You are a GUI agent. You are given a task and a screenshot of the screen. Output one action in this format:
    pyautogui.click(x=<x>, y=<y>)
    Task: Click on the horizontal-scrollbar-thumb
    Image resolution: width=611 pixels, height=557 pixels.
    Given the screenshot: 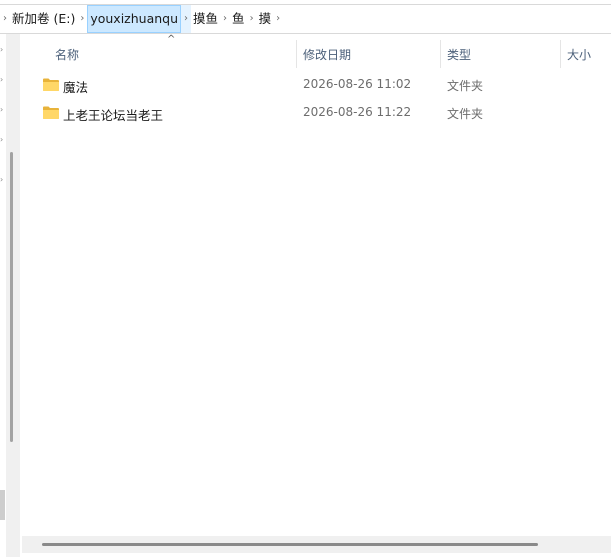 What is the action you would take?
    pyautogui.click(x=290, y=544)
    